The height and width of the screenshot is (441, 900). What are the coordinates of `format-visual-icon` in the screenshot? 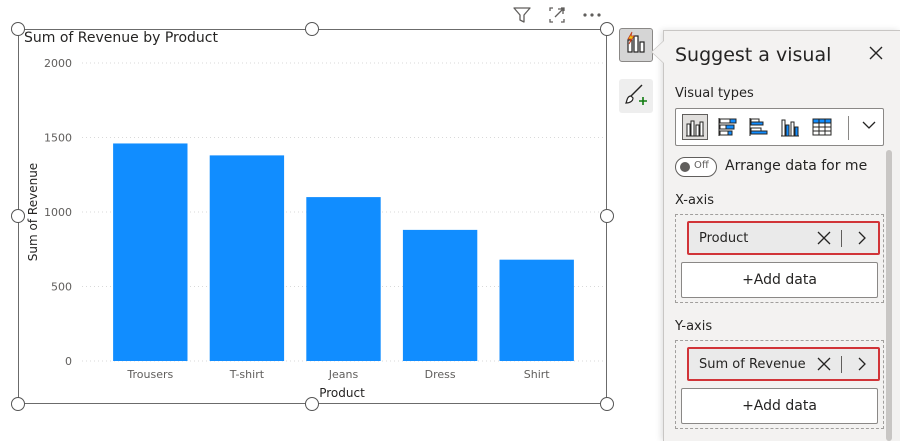 It's located at (636, 96).